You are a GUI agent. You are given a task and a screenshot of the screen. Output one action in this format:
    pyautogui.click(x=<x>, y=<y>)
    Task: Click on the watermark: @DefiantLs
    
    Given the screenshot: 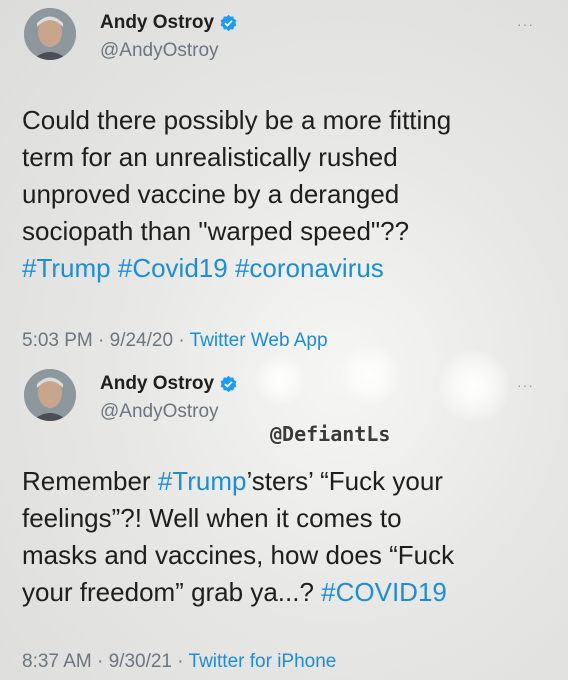 What is the action you would take?
    pyautogui.click(x=330, y=434)
    